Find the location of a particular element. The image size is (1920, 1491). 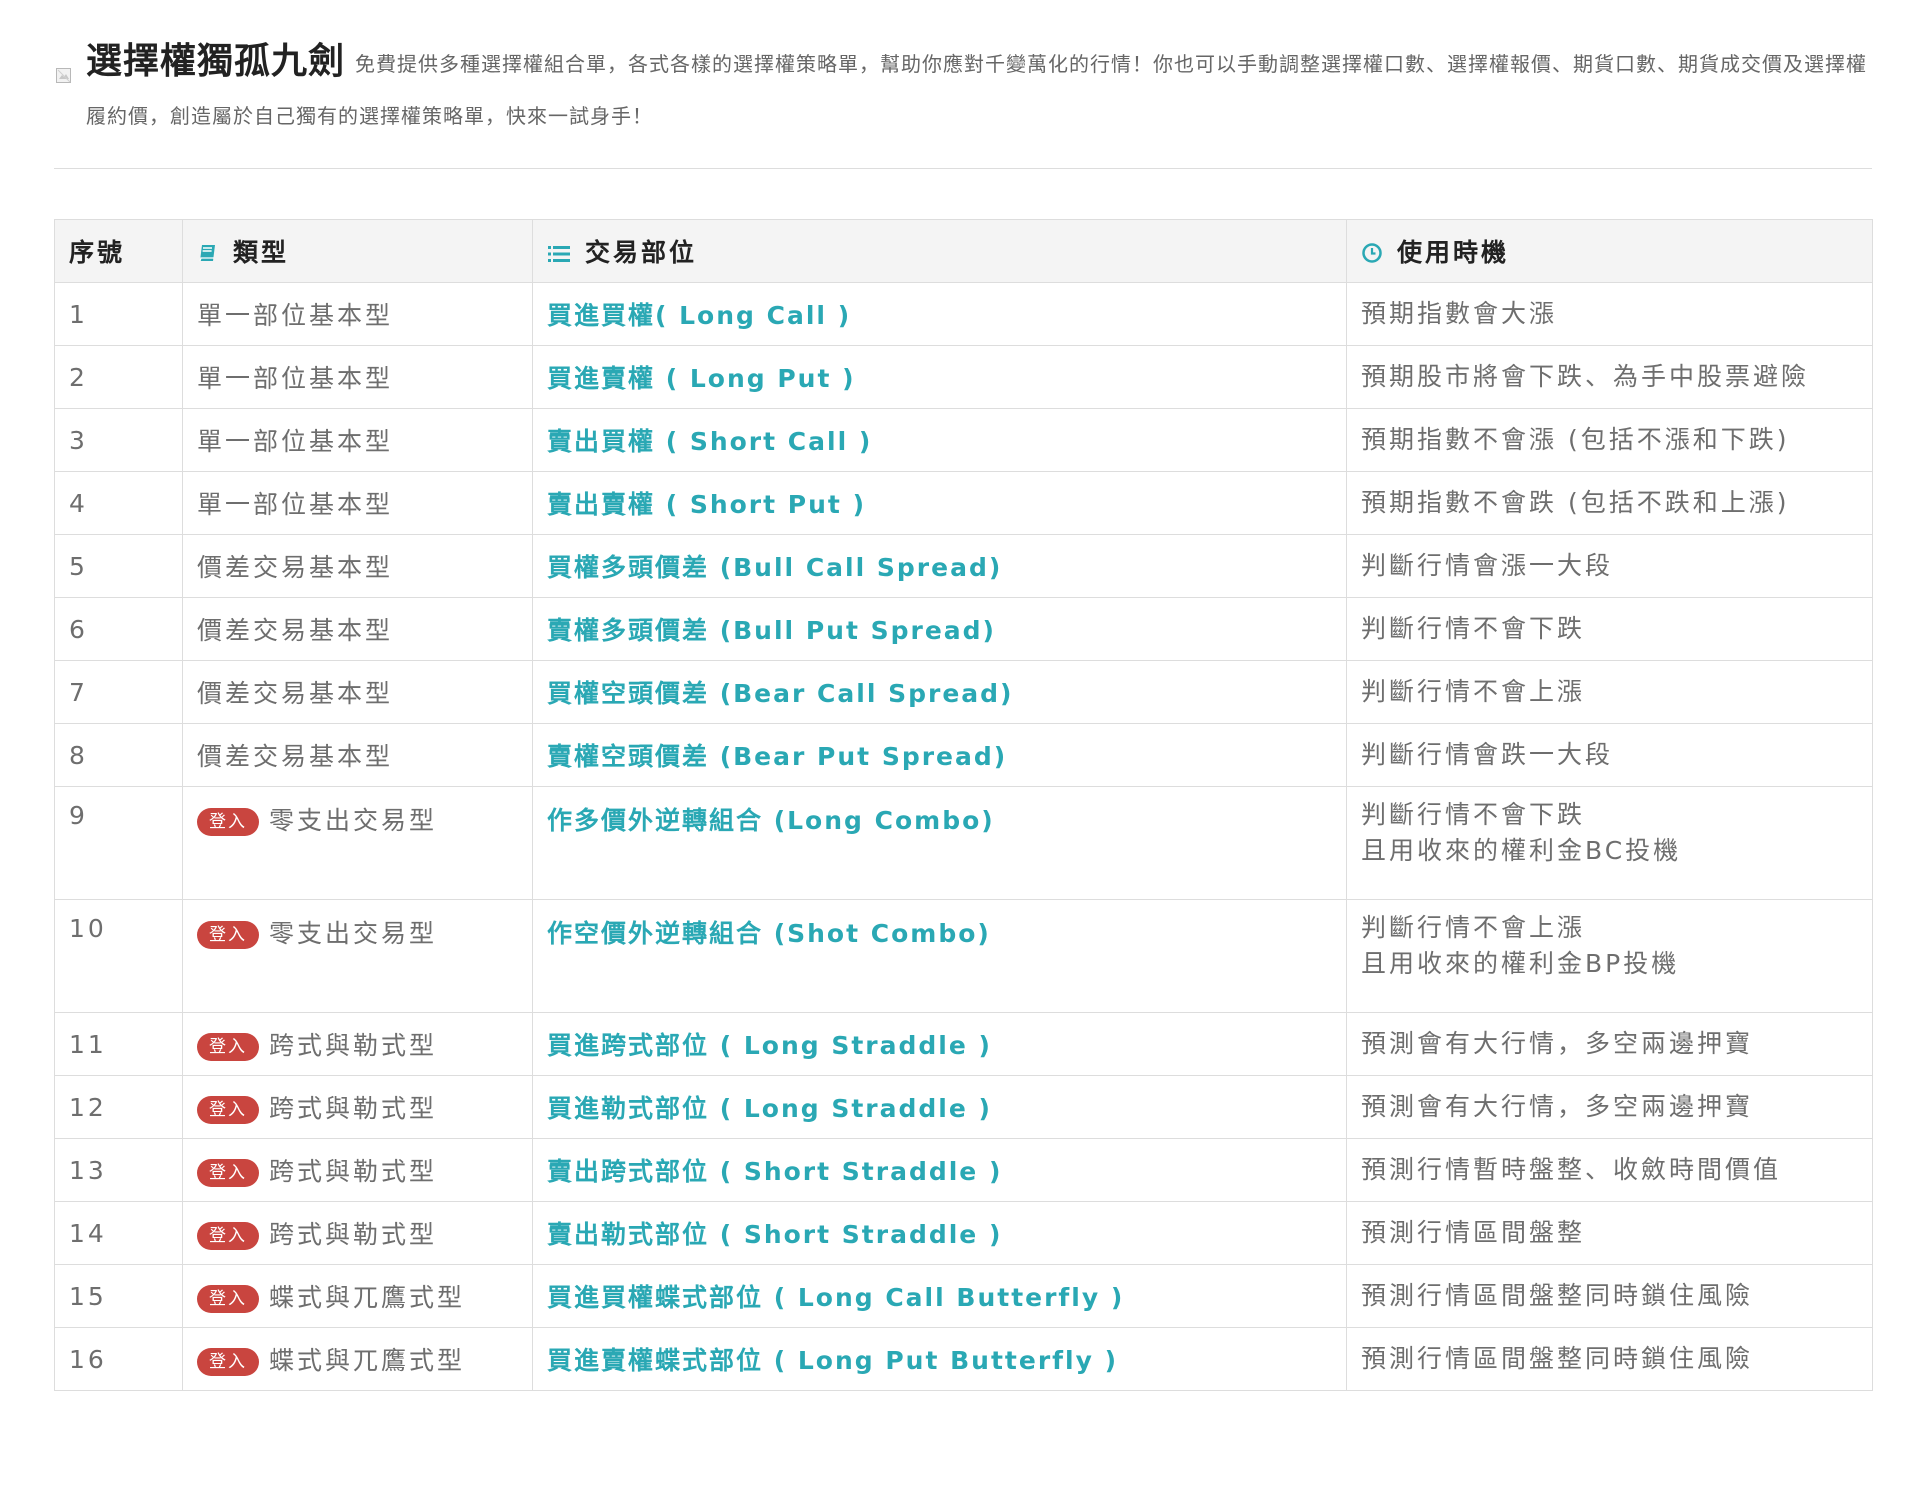

row-when: 判斷行情會漲一大段 is located at coordinates (1610, 566).